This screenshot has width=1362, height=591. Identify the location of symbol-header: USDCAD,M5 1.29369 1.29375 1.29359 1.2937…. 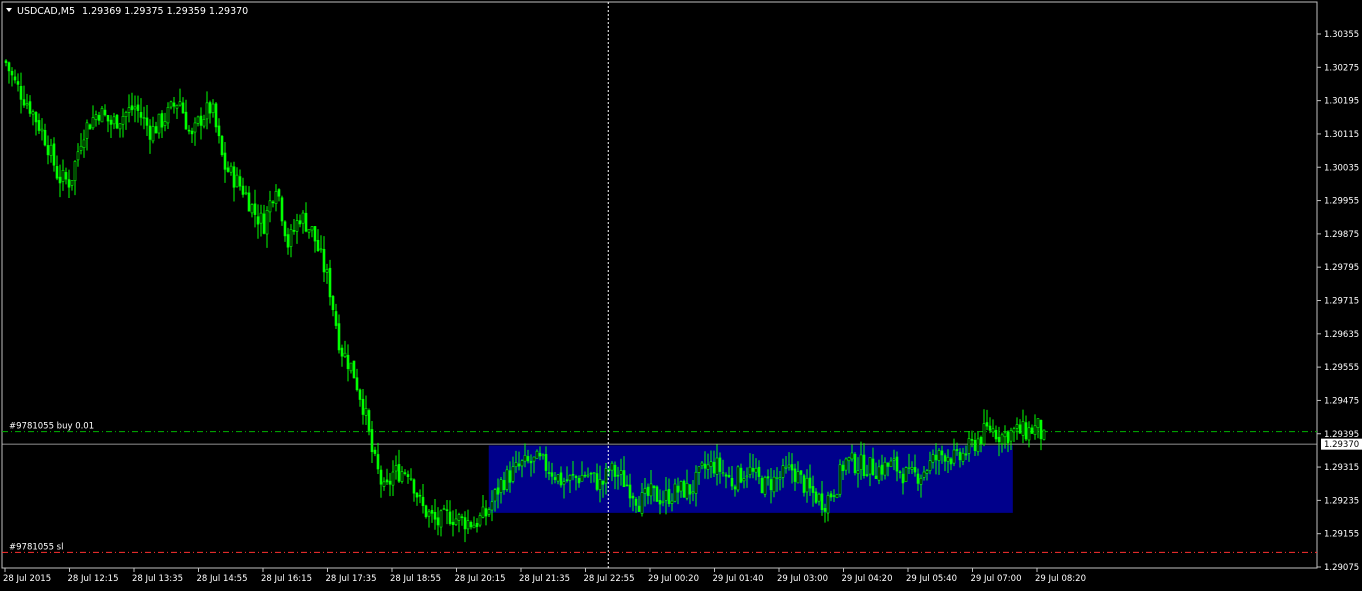
(127, 11).